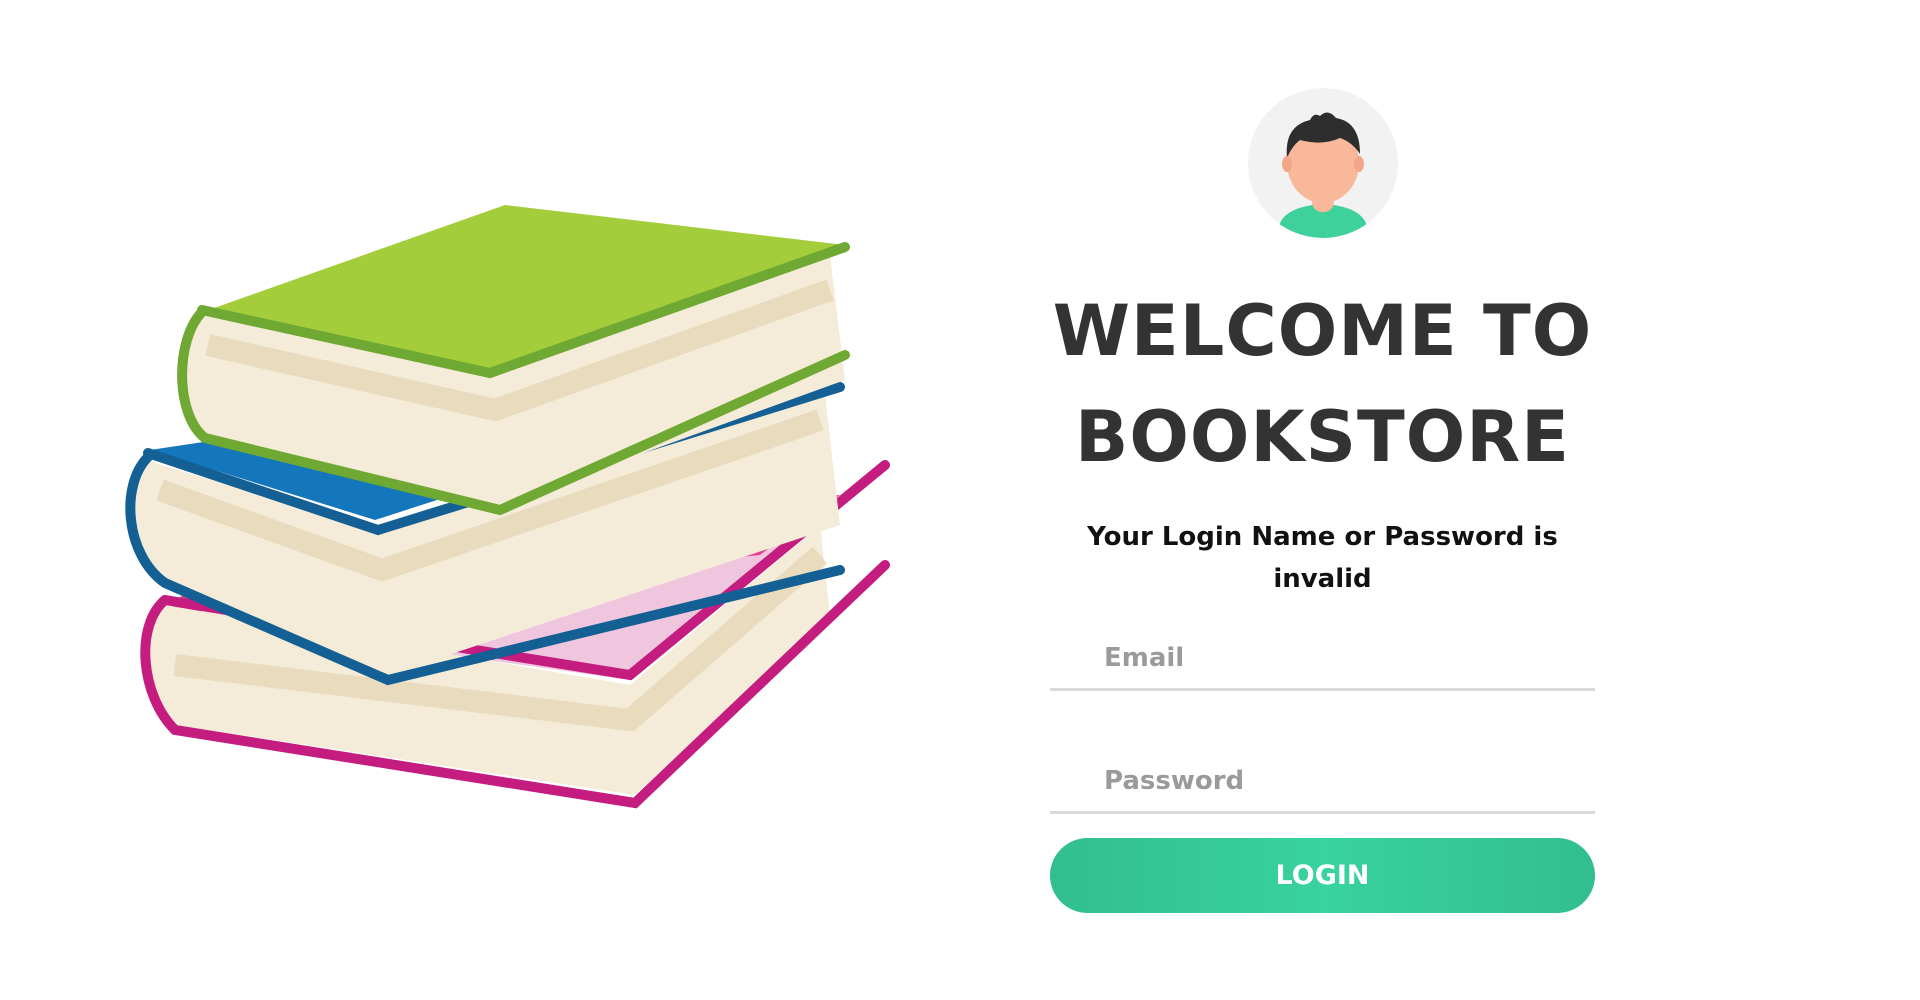 This screenshot has height=1000, width=1920. I want to click on email-input, so click(1322, 658).